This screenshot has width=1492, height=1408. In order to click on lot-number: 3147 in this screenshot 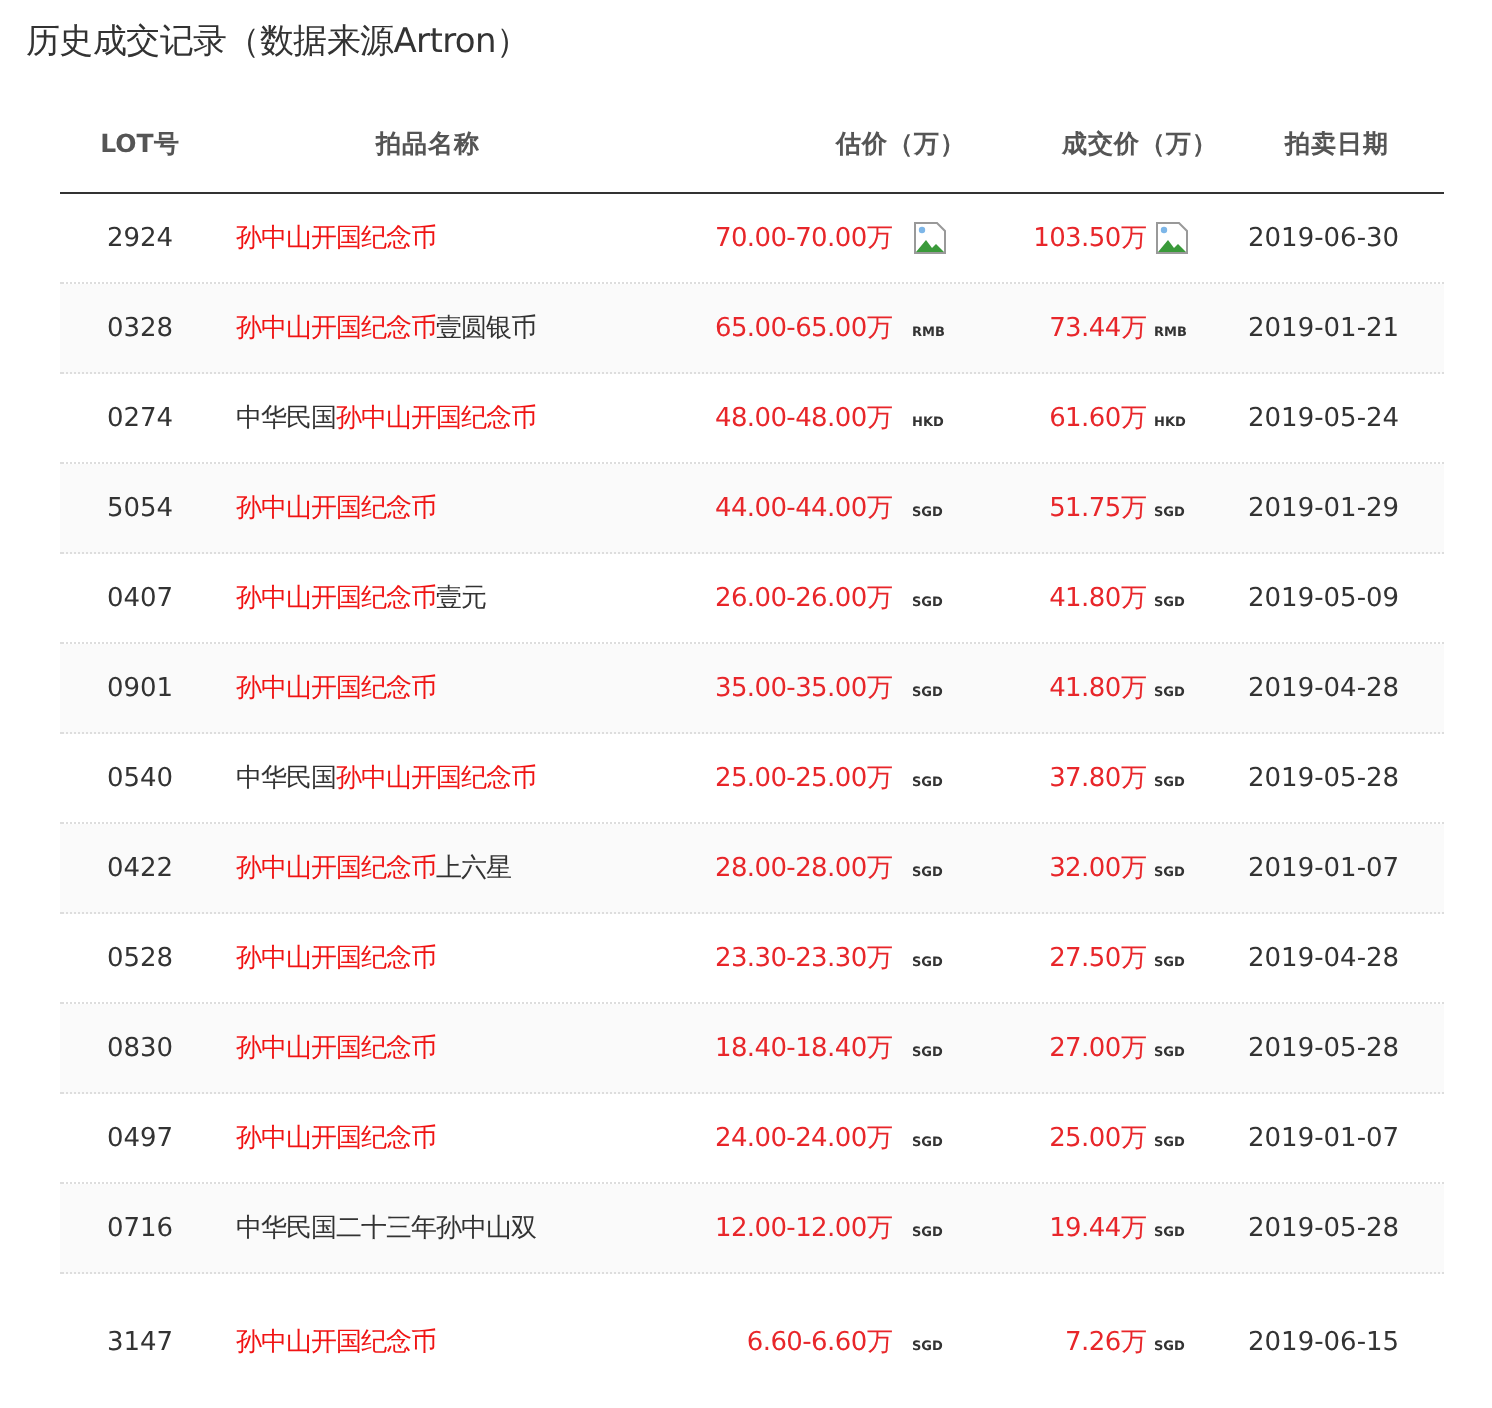, I will do `click(140, 1342)`.